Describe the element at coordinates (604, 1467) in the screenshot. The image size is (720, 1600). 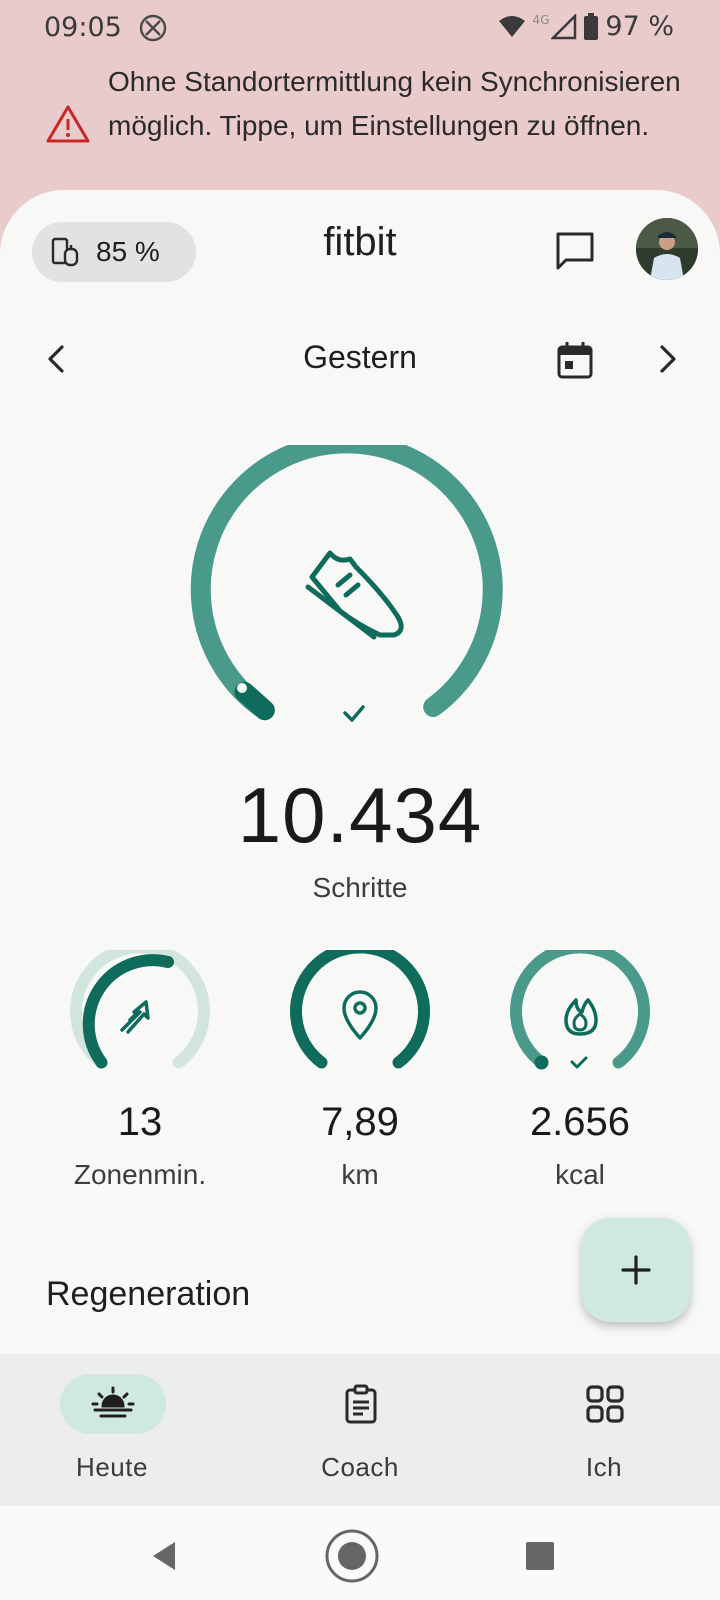
I see `nav-label-ich: Ich` at that location.